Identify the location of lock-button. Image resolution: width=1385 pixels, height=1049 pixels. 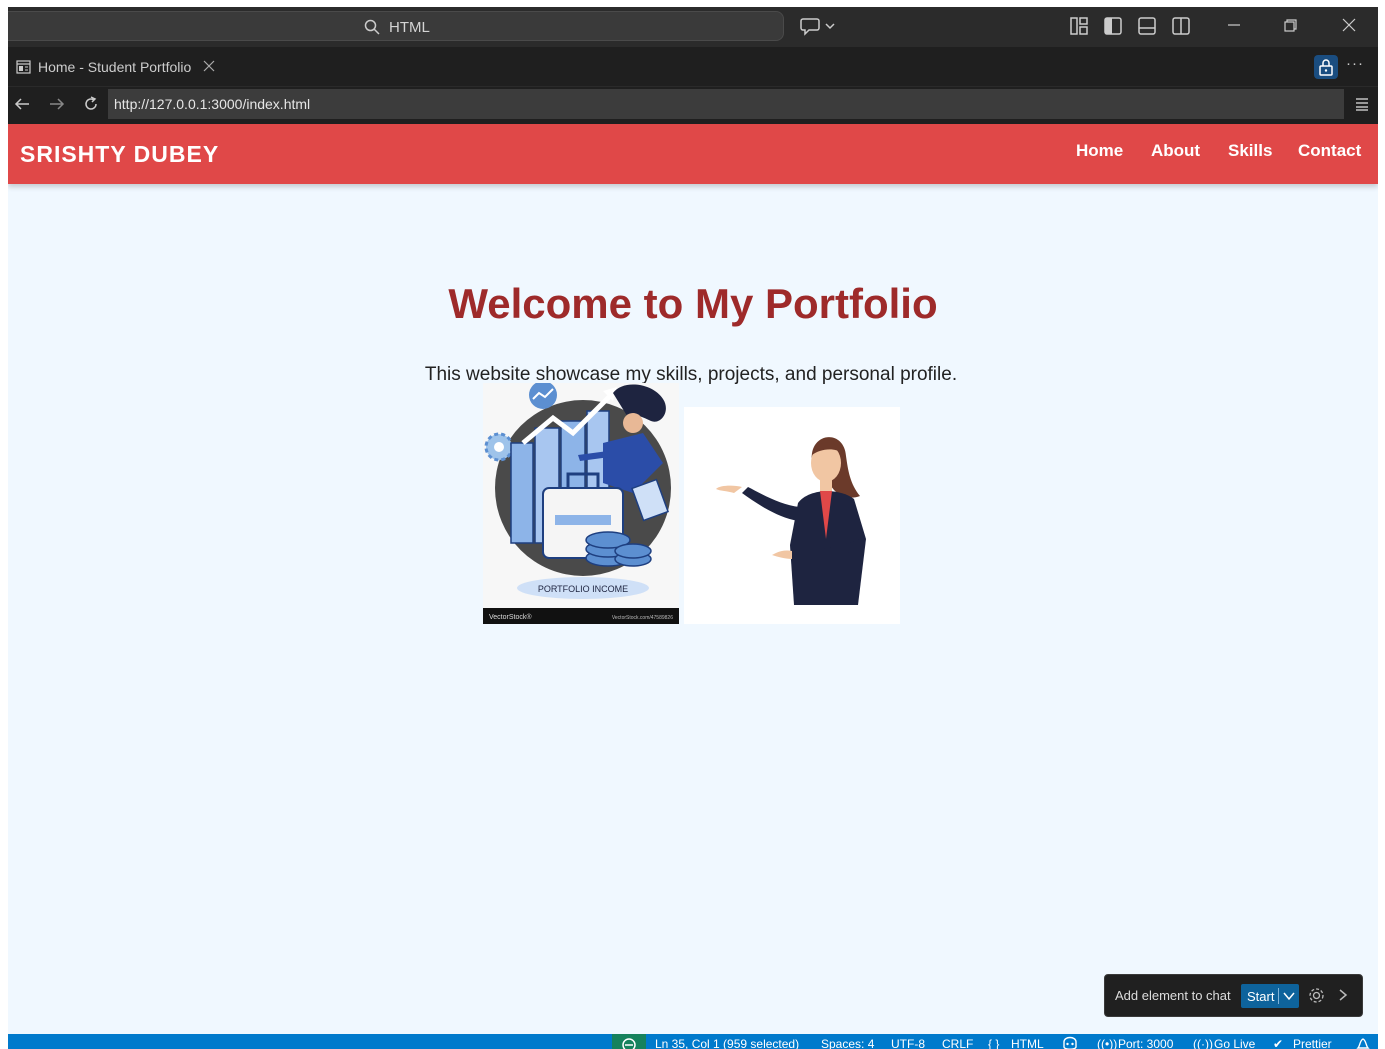
(1326, 67).